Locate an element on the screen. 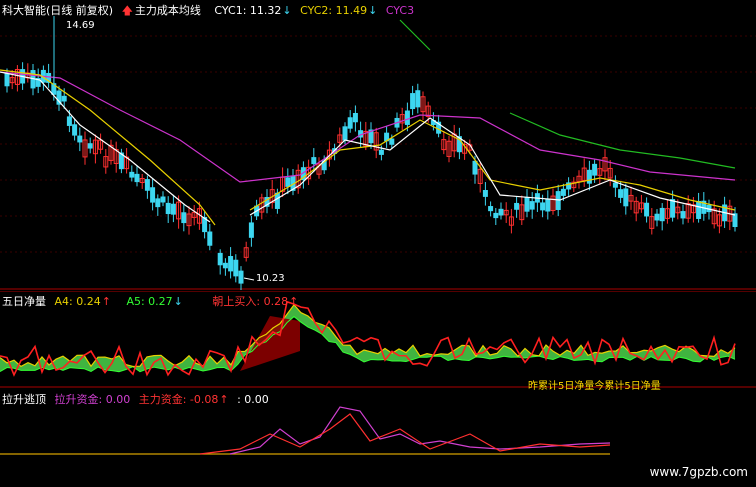 The width and height of the screenshot is (756, 487). main-fund-value: 主力资金: -0.08 is located at coordinates (178, 399).